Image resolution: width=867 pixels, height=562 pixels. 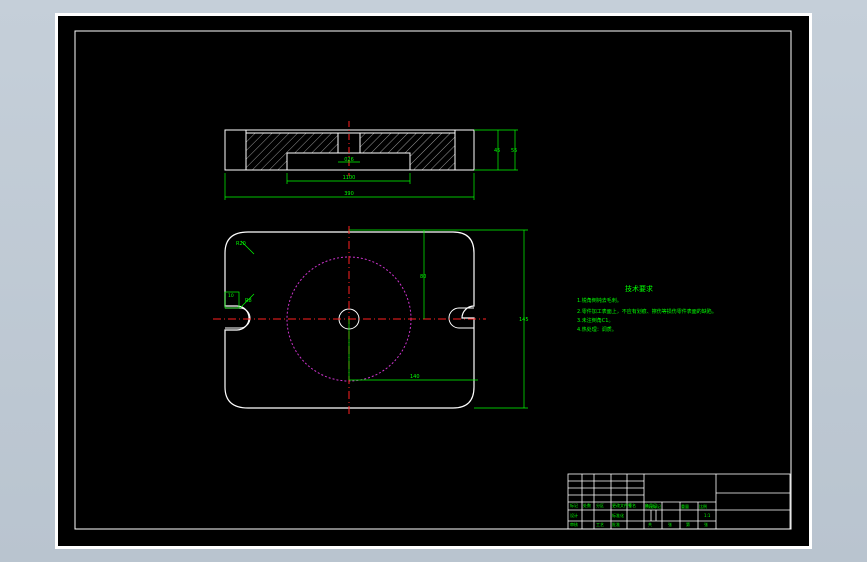 What do you see at coordinates (497, 151) in the screenshot?
I see `dim-height-top: 45` at bounding box center [497, 151].